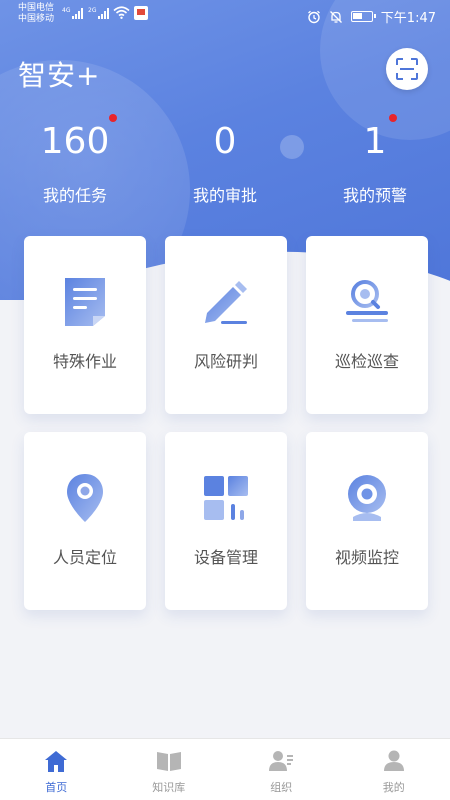 The height and width of the screenshot is (800, 450). I want to click on module-label: 风险研判, so click(225, 361).